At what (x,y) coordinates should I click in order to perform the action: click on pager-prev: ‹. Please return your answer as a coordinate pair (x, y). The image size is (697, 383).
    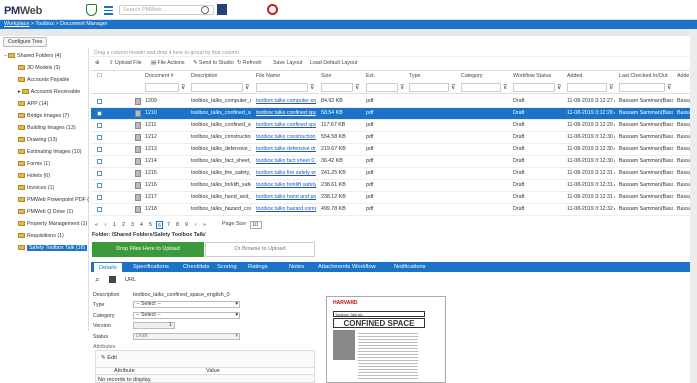
    Looking at the image, I should click on (105, 225).